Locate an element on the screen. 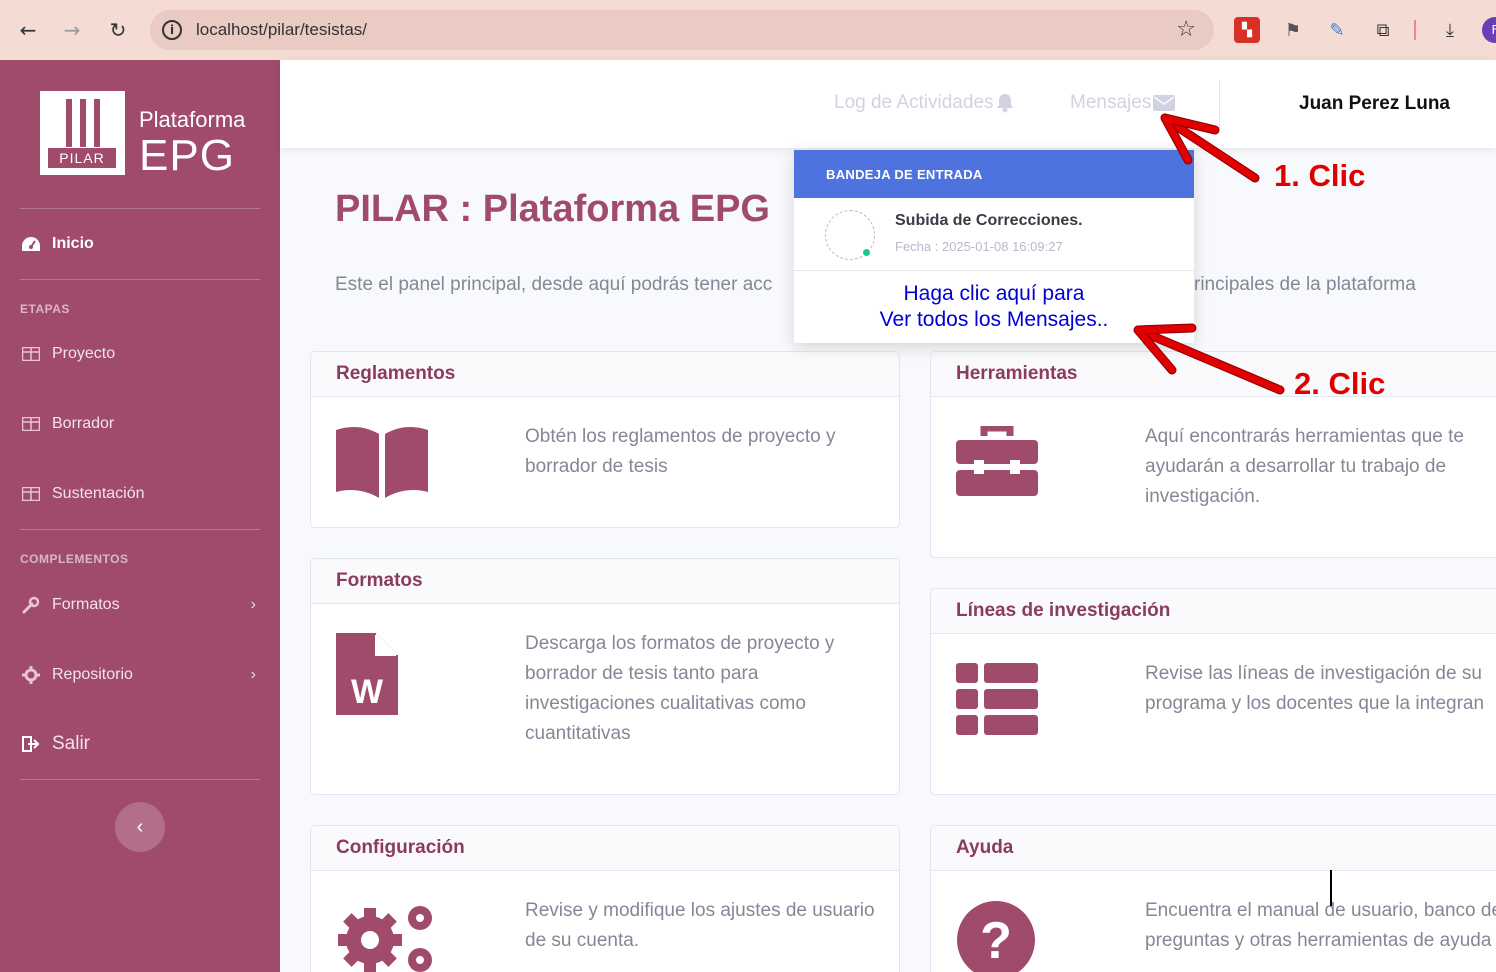  cog-icon is located at coordinates (31, 675).